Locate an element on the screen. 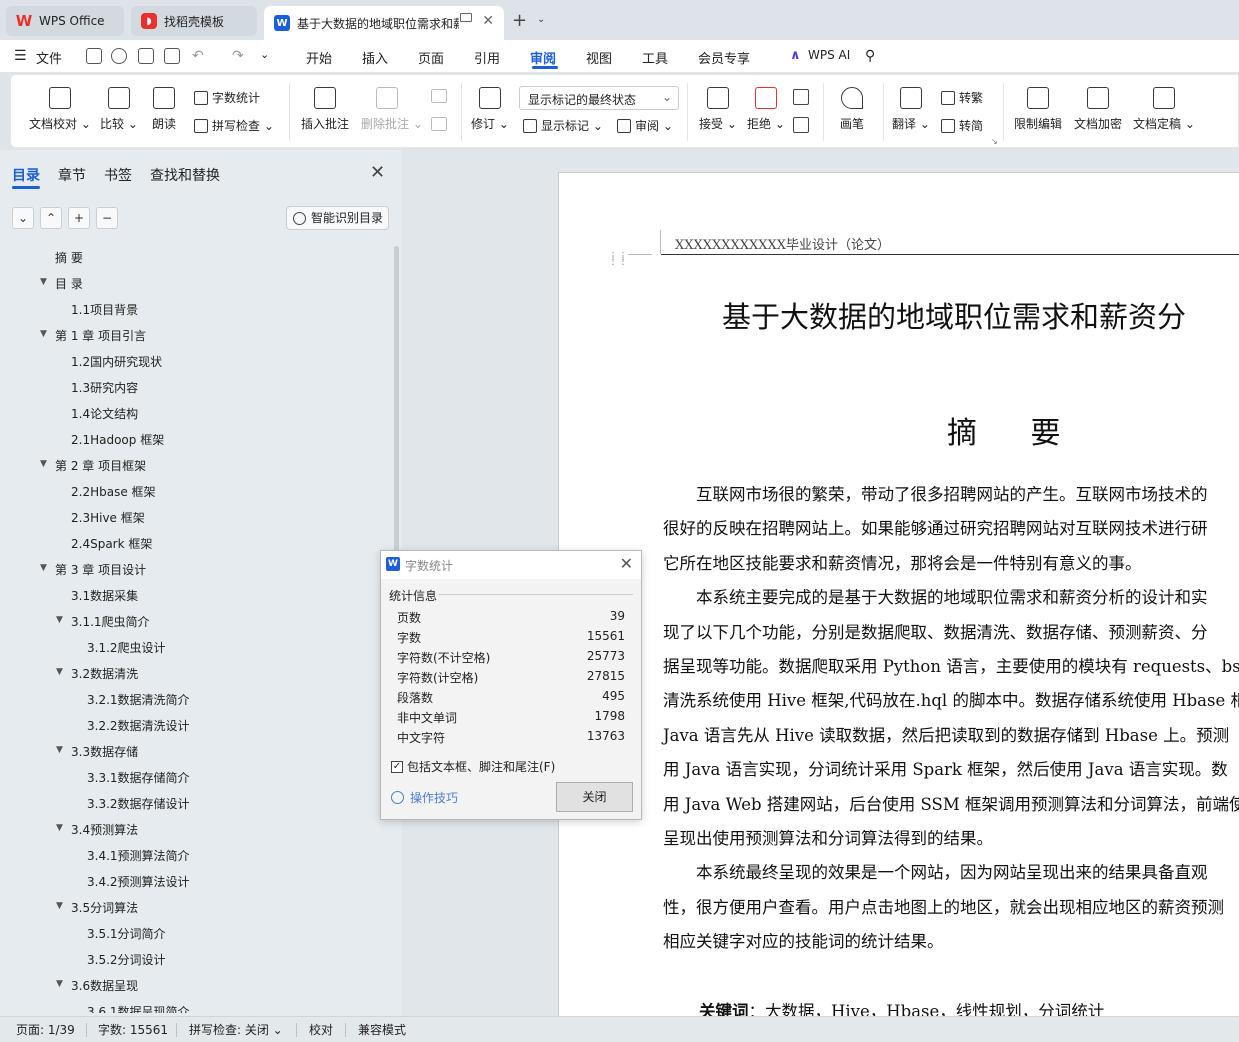  toc-item: 3.1.1爬虫简介 is located at coordinates (110, 621).